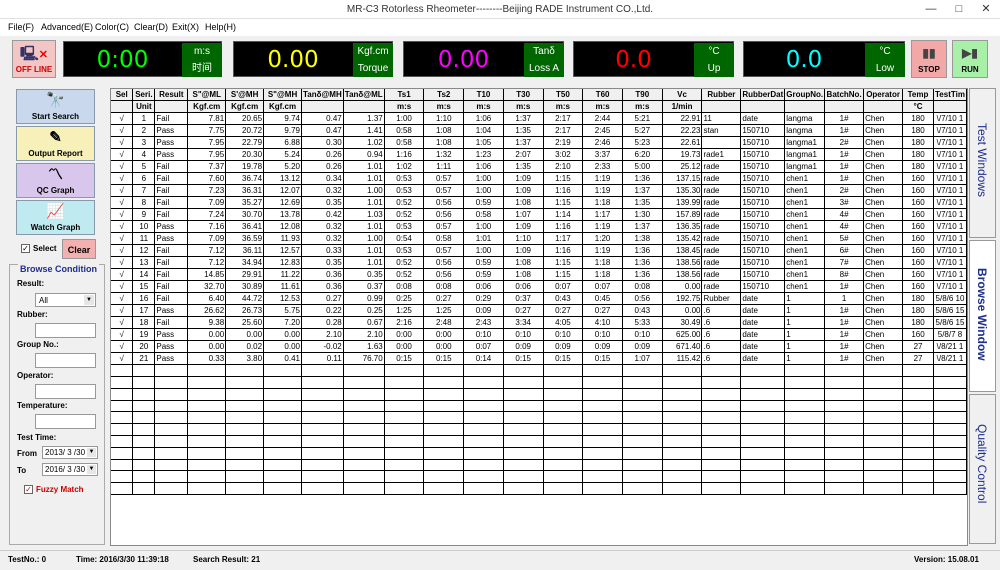 The width and height of the screenshot is (1000, 570). I want to click on column-header: Tanδ@MH, so click(322, 95).